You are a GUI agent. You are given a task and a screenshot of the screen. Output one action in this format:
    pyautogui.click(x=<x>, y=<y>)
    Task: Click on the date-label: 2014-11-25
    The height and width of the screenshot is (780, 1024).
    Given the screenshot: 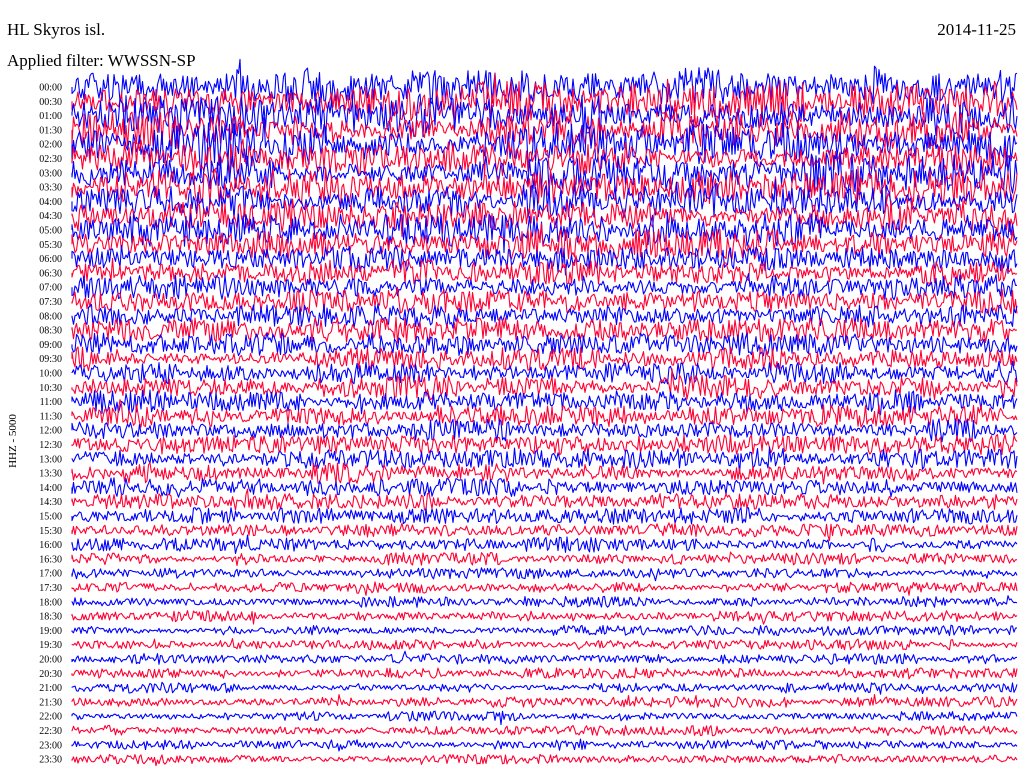 What is the action you would take?
    pyautogui.click(x=976, y=29)
    